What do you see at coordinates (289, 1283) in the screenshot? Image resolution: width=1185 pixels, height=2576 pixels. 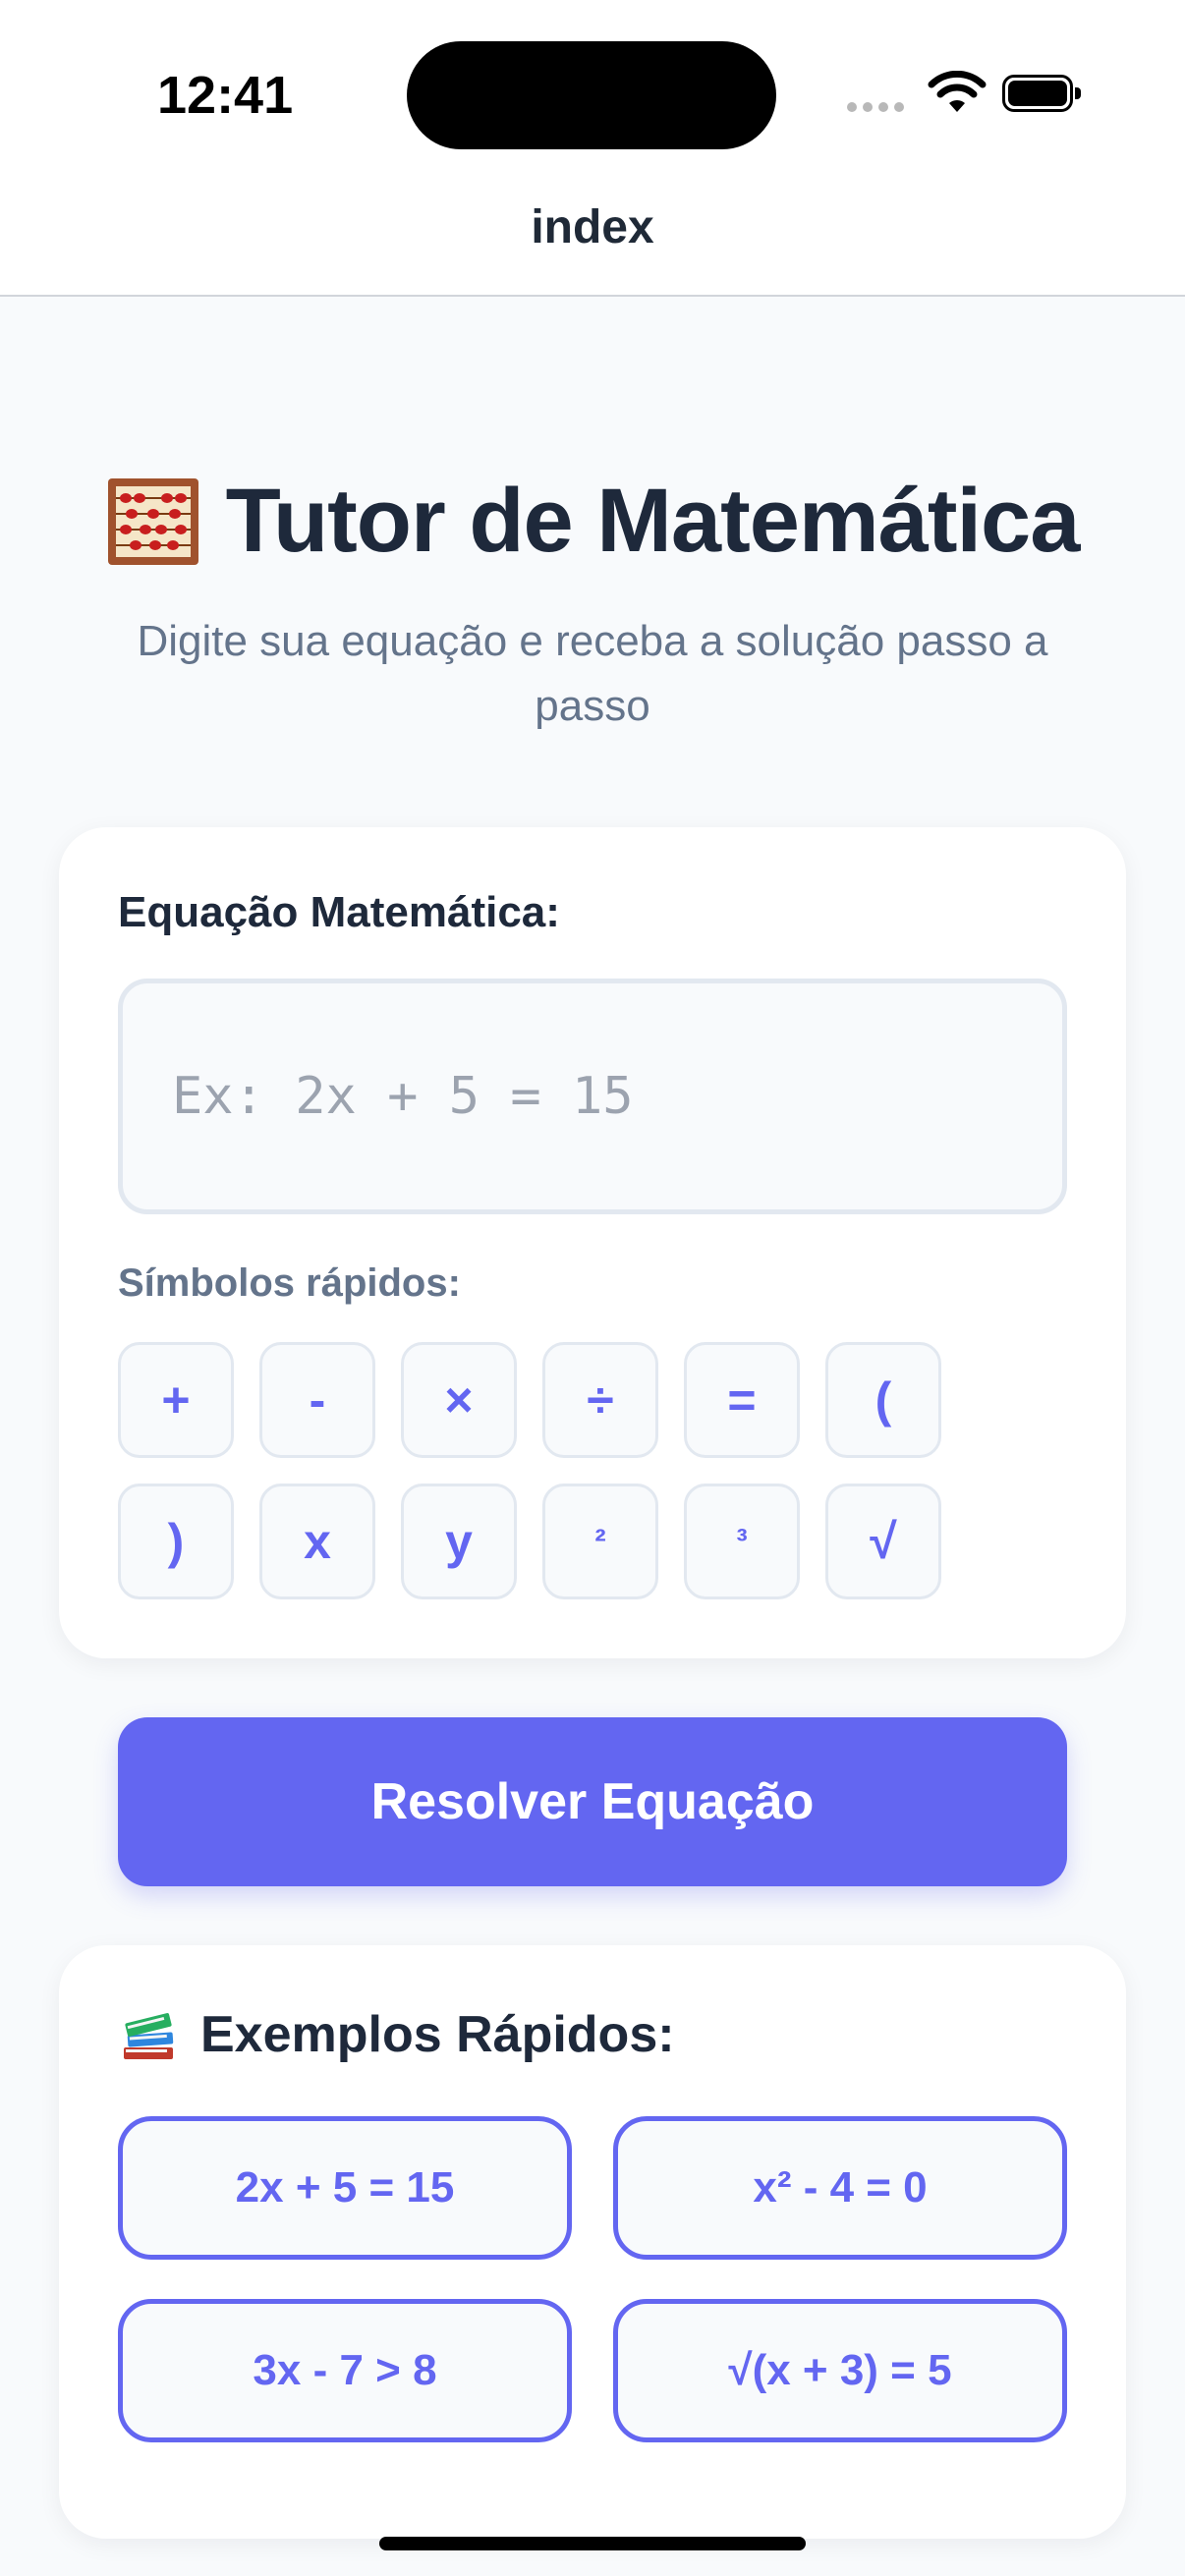 I see `quick-symbols-label: Símbolos rápidos:` at bounding box center [289, 1283].